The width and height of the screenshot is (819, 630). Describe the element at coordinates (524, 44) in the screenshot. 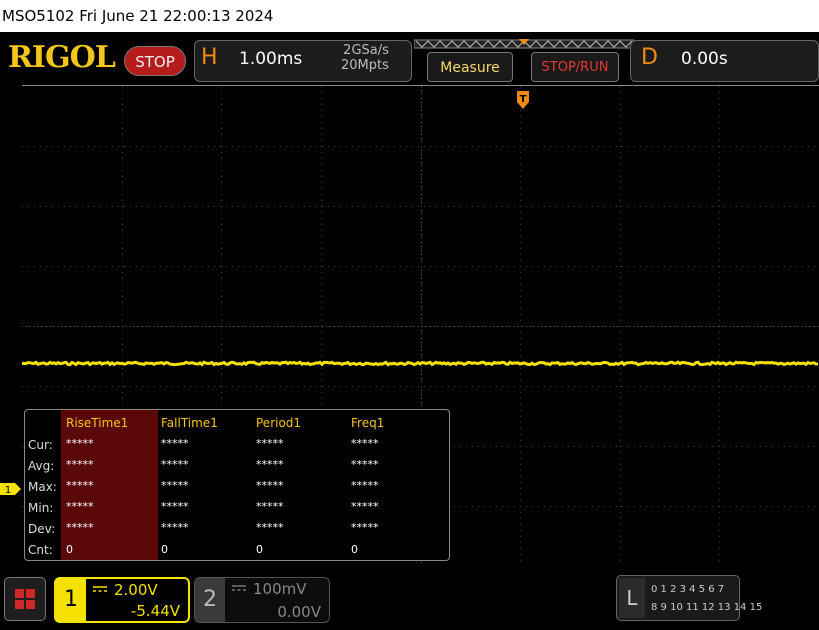

I see `memory-position-strip` at that location.